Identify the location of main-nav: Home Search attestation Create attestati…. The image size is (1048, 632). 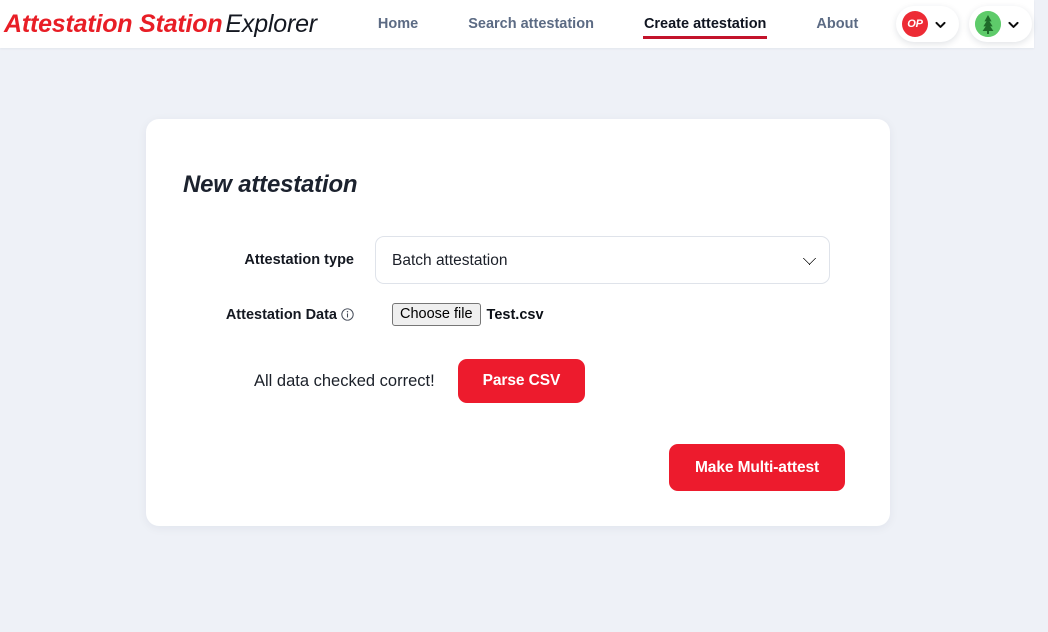
(618, 24).